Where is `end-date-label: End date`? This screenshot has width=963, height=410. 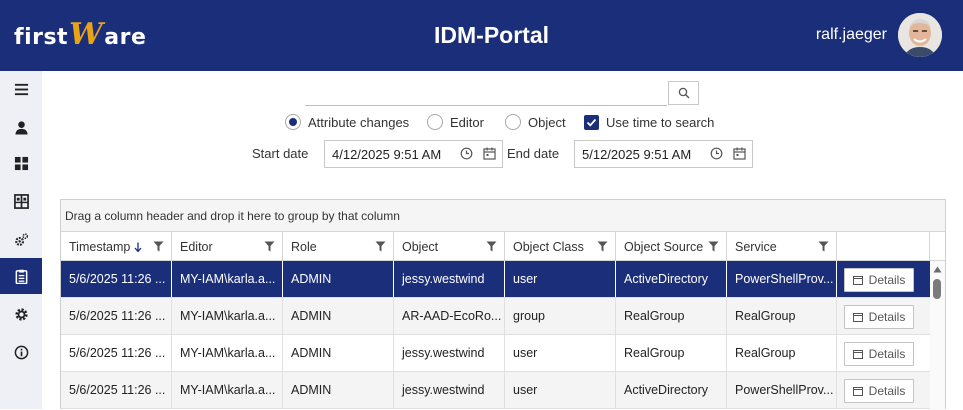
end-date-label: End date is located at coordinates (533, 153).